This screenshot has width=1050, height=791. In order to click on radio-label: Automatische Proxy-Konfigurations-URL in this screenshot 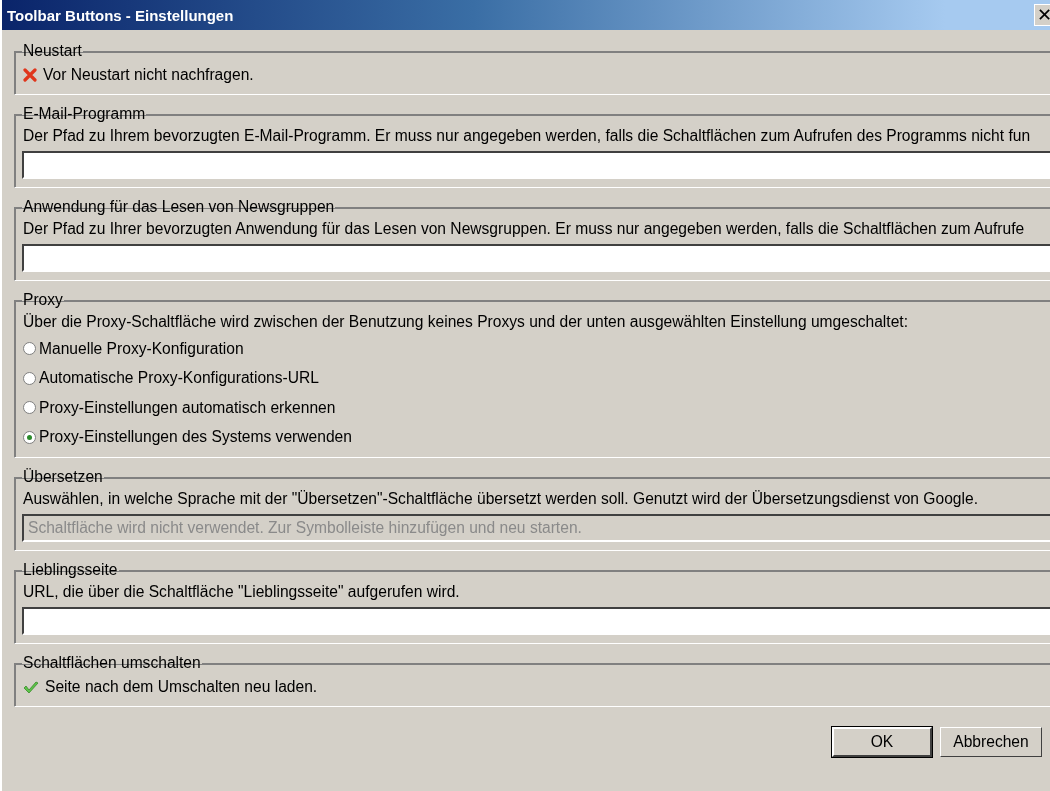, I will do `click(179, 378)`.